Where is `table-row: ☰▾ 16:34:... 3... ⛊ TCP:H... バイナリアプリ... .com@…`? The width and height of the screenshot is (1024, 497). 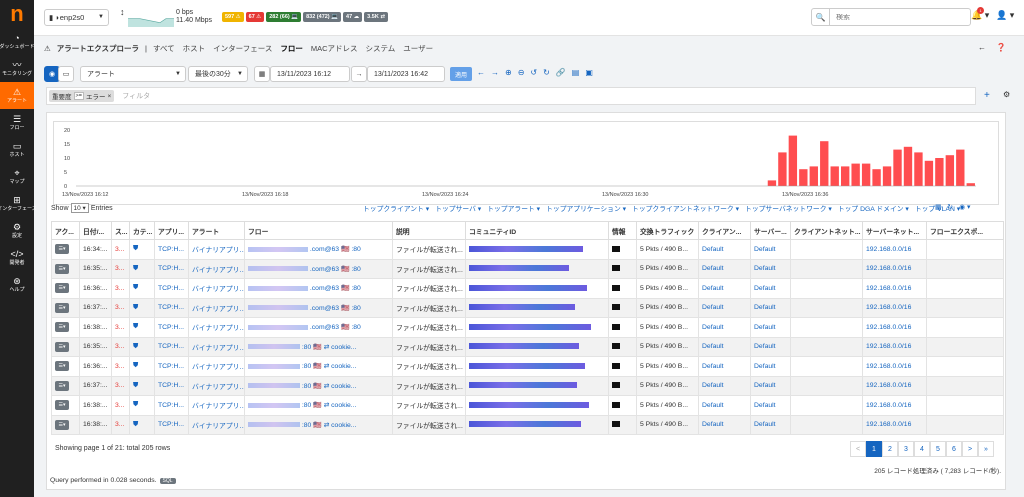
table-row: ☰▾ 16:34:... 3... ⛊ TCP:H... バイナリアプリ... .com@… is located at coordinates (527, 249).